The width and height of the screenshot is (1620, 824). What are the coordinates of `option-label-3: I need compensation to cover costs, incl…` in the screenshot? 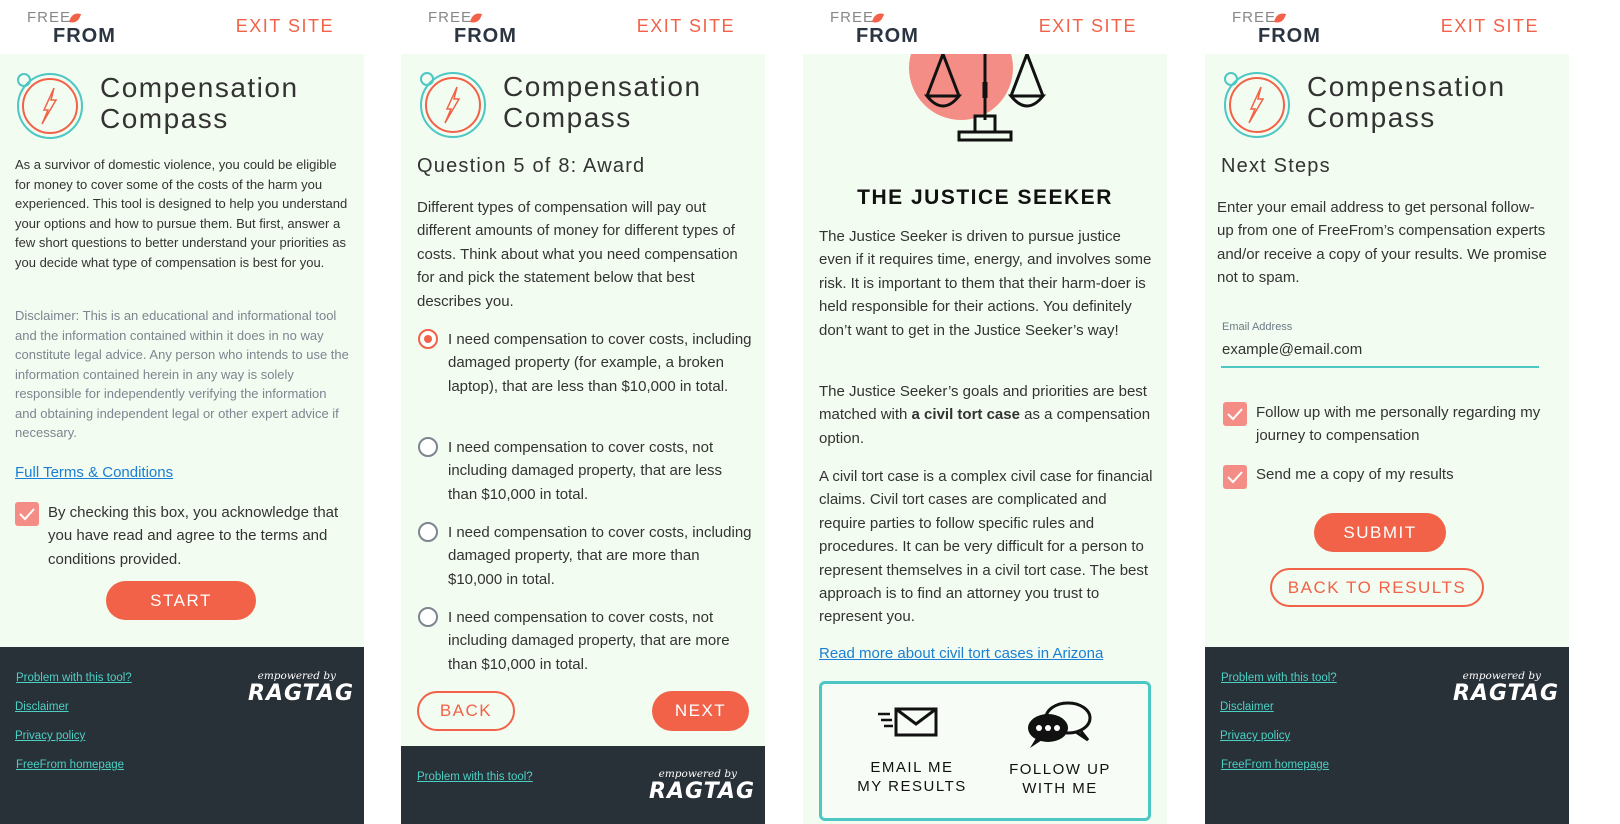 It's located at (600, 556).